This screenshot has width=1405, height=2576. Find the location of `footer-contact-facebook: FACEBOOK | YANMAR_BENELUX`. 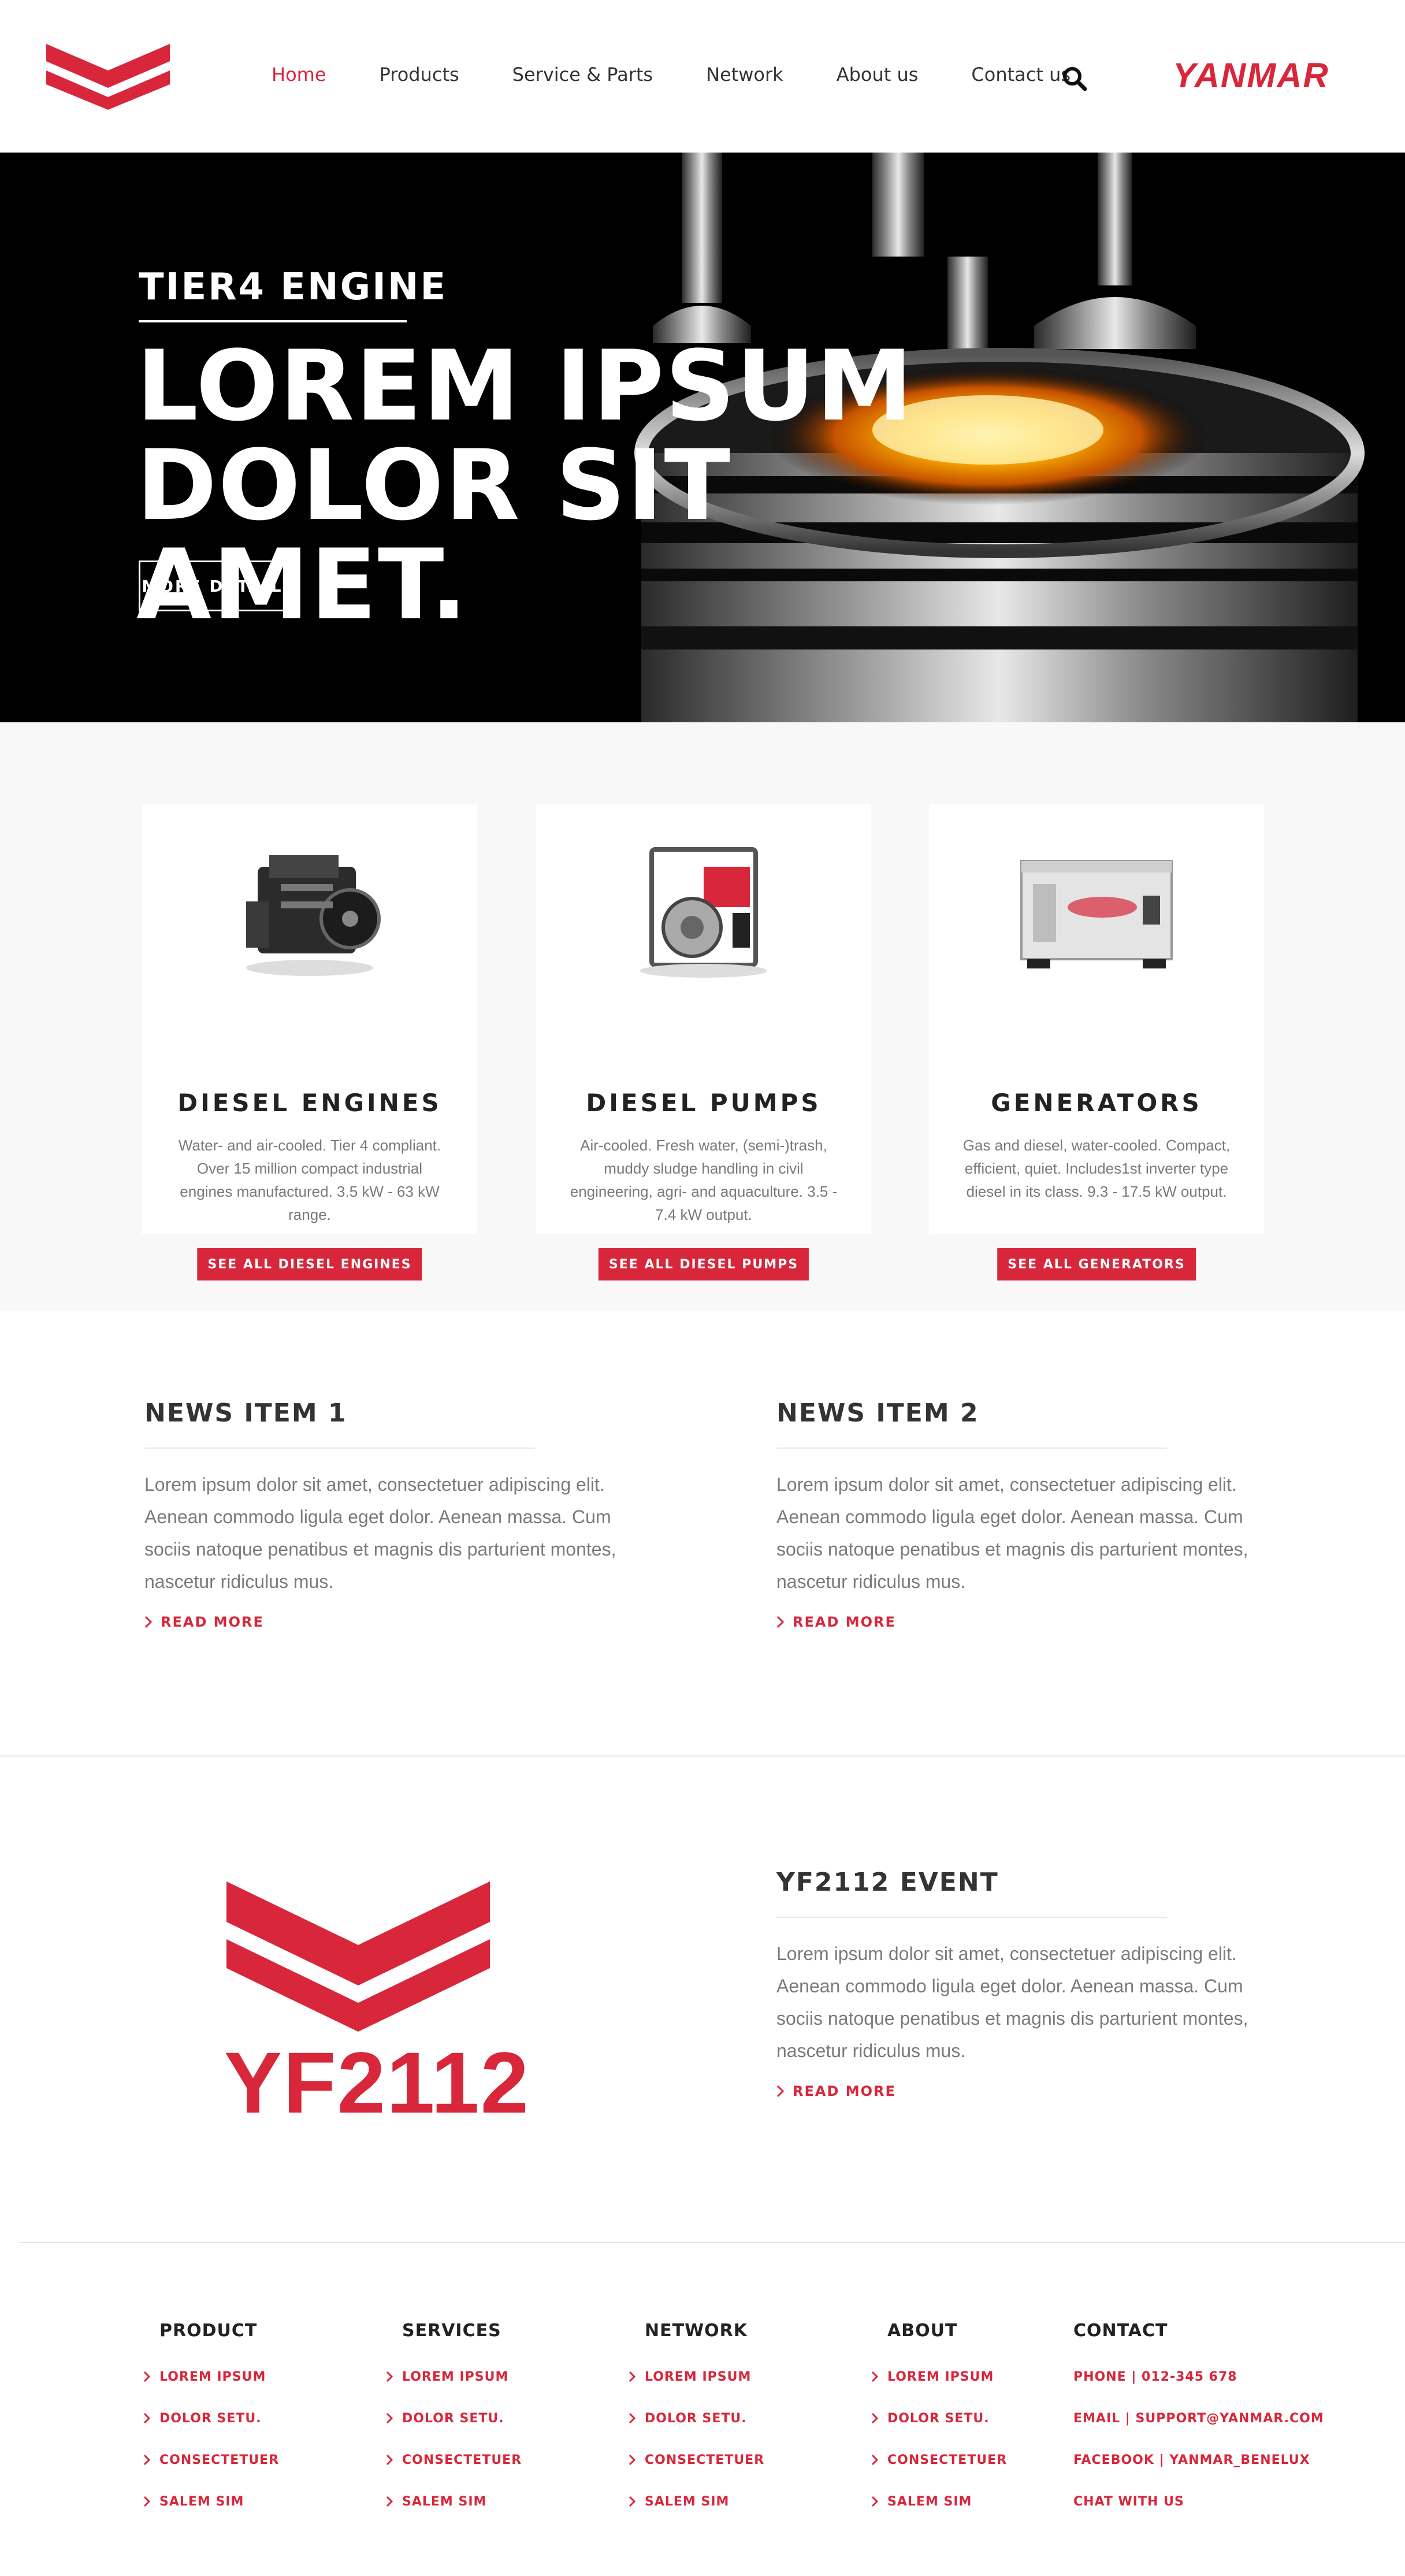

footer-contact-facebook: FACEBOOK | YANMAR_BENELUX is located at coordinates (1198, 2460).